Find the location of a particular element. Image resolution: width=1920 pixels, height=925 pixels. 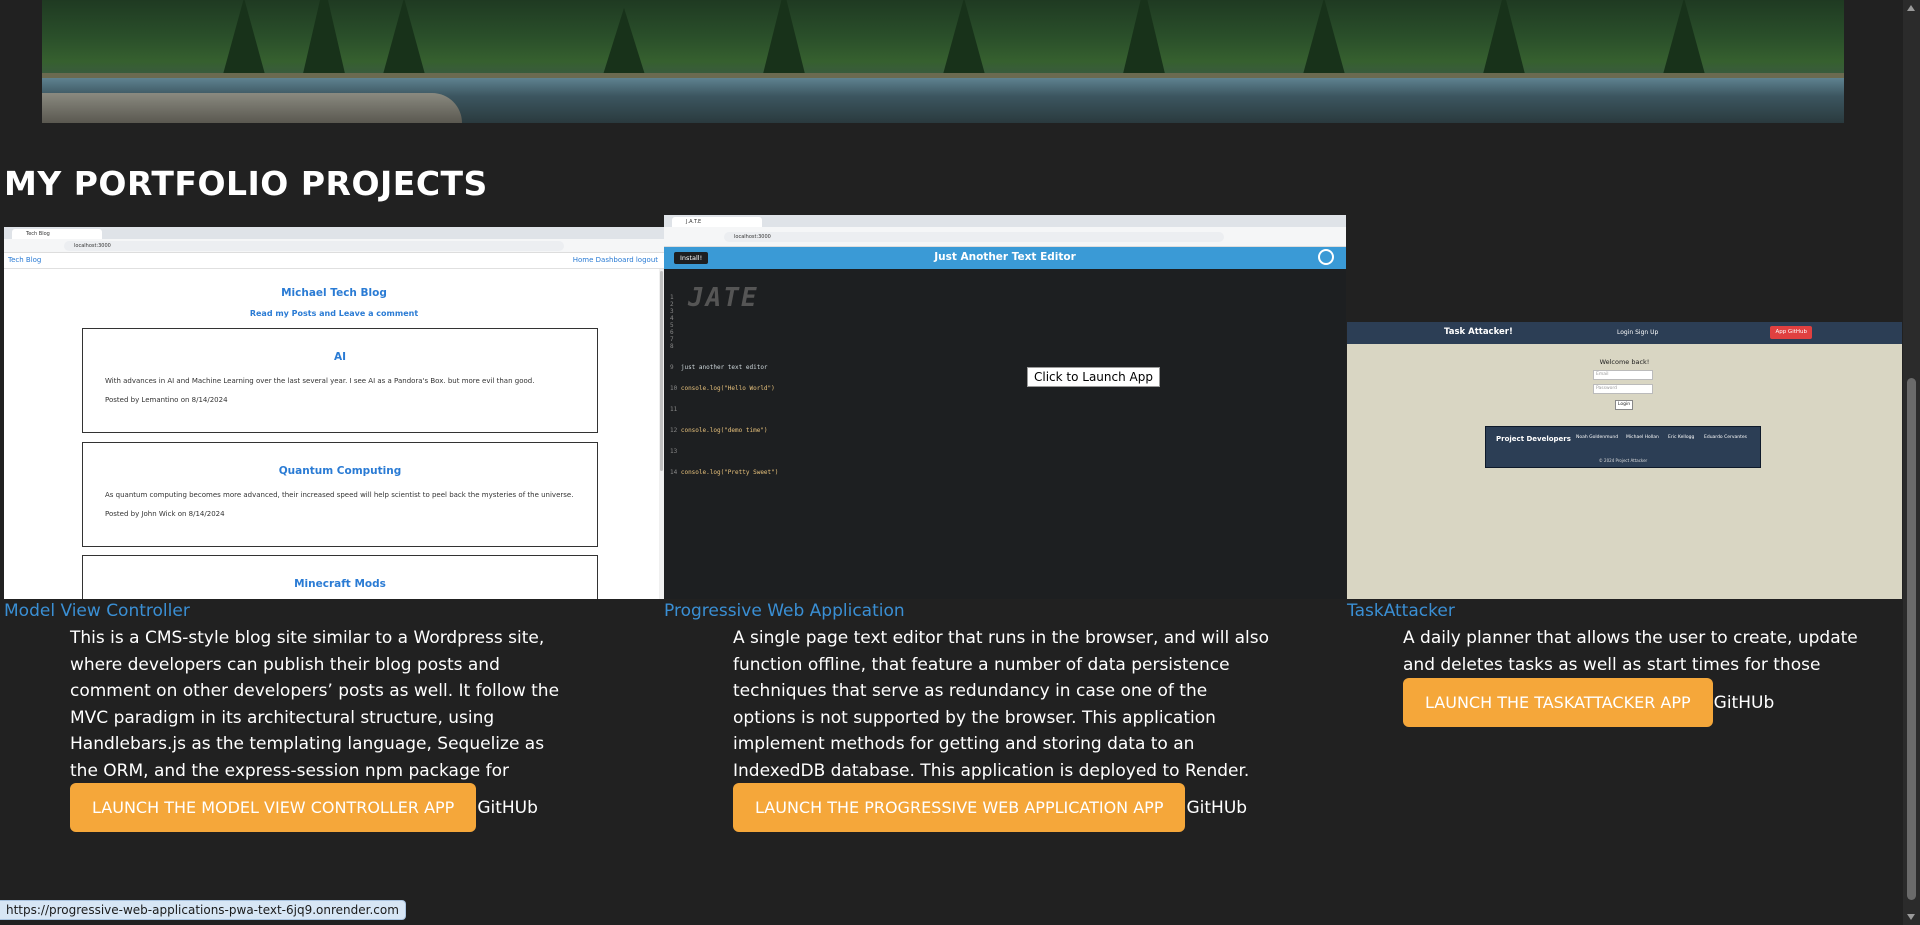

hero-banner-image is located at coordinates (943, 61).